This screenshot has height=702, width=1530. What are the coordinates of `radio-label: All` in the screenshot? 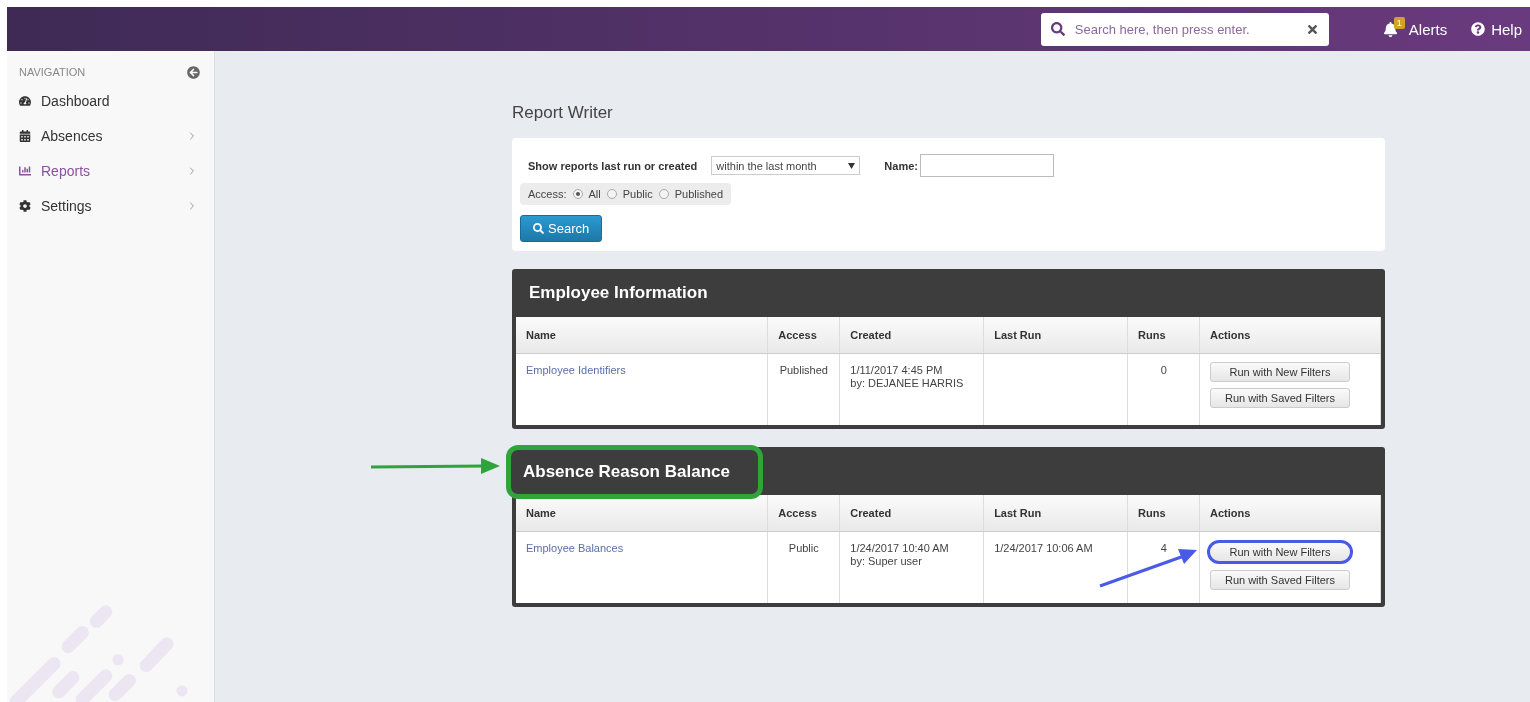 It's located at (594, 194).